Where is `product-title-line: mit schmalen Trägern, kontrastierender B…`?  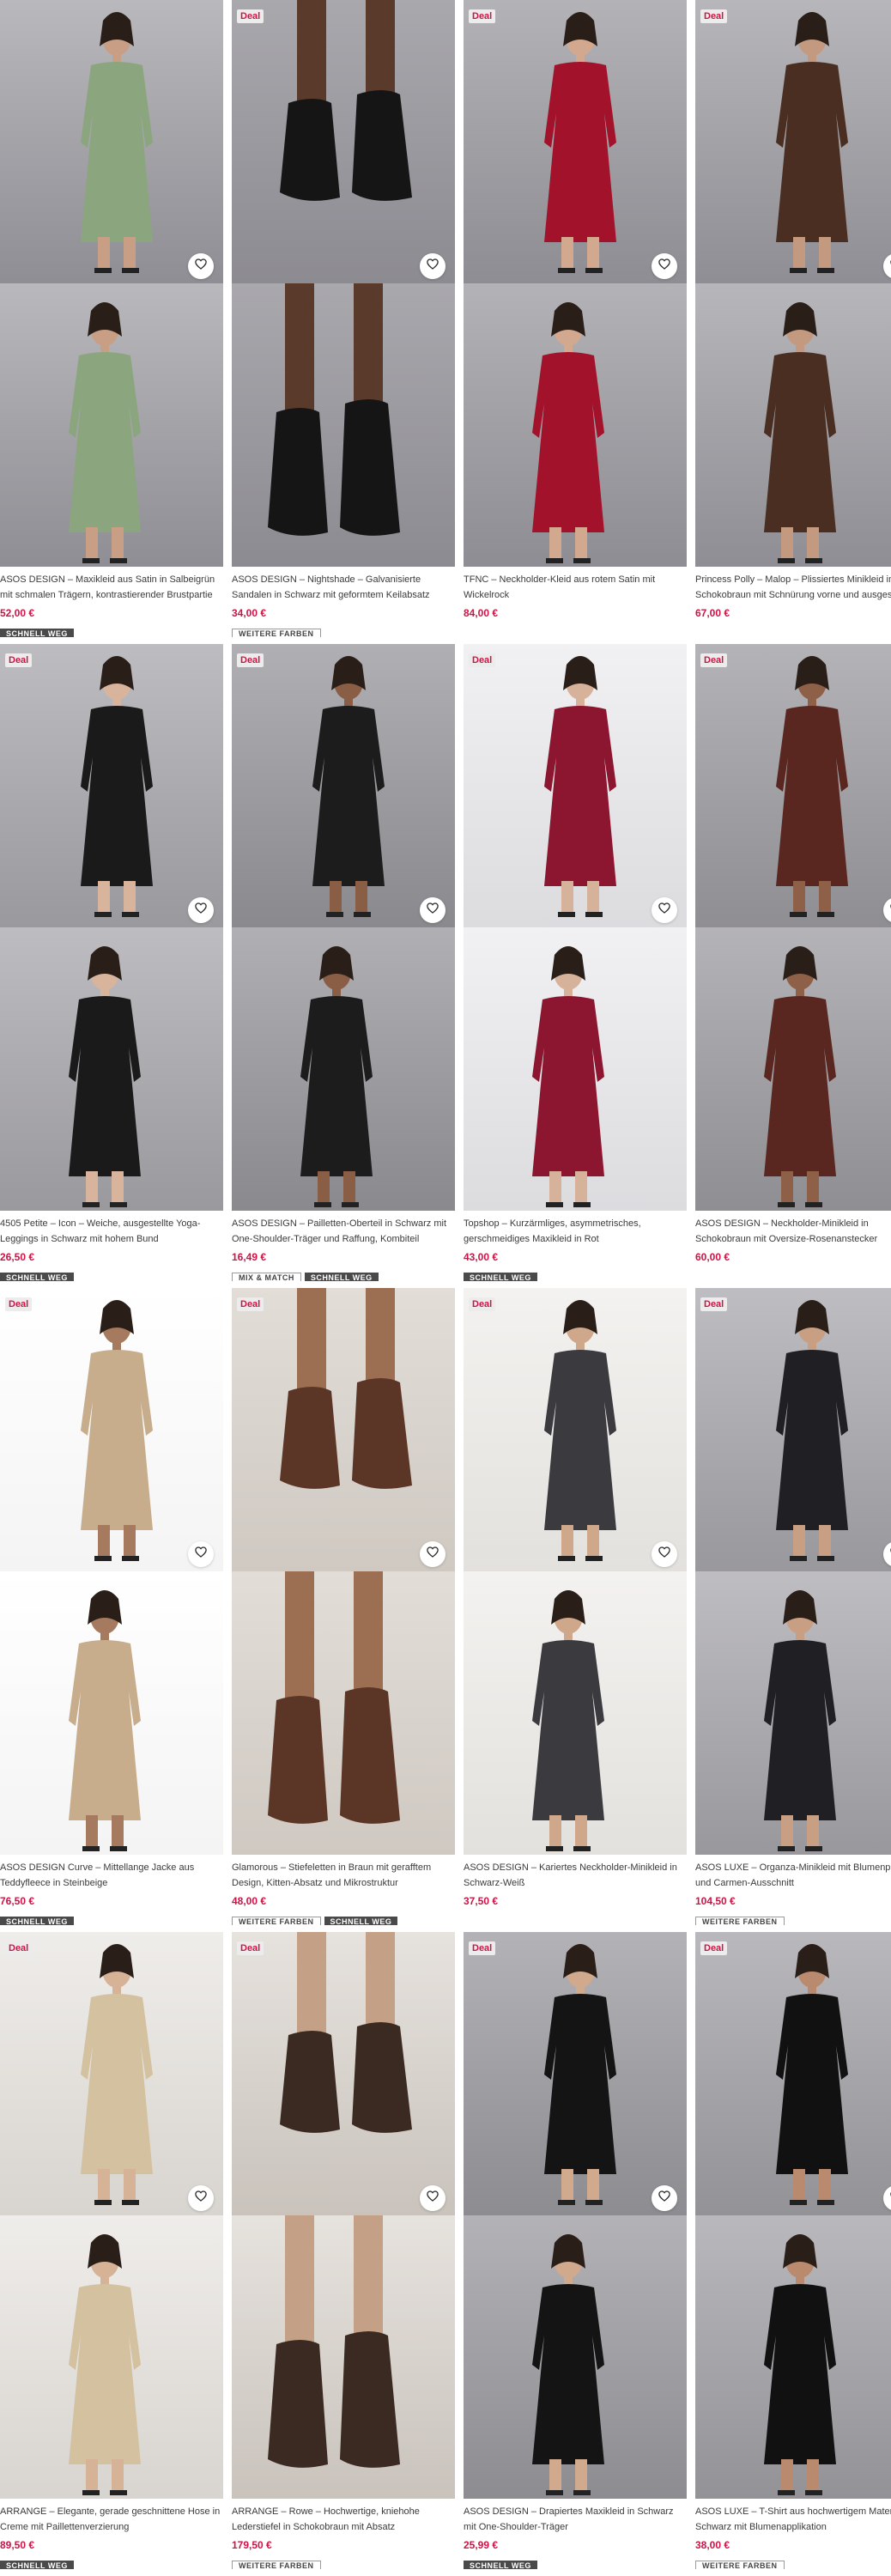 product-title-line: mit schmalen Trägern, kontrastierender B… is located at coordinates (106, 595).